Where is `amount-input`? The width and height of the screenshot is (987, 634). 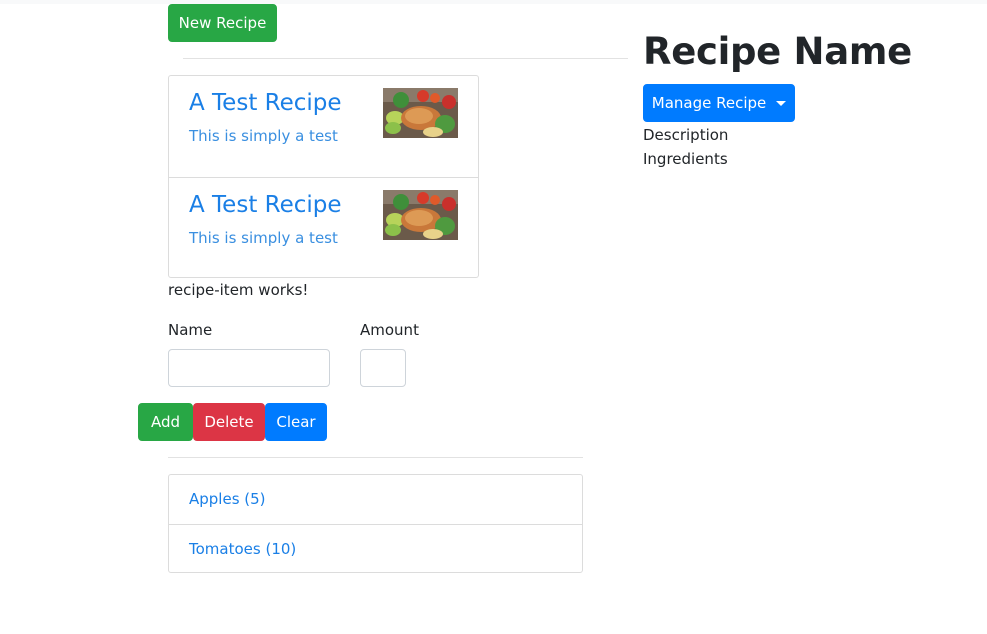 amount-input is located at coordinates (383, 368).